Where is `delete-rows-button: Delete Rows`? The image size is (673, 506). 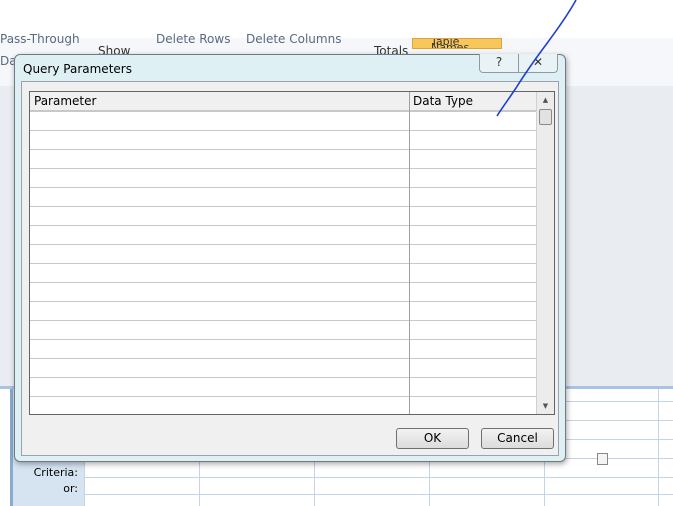
delete-rows-button: Delete Rows is located at coordinates (193, 39).